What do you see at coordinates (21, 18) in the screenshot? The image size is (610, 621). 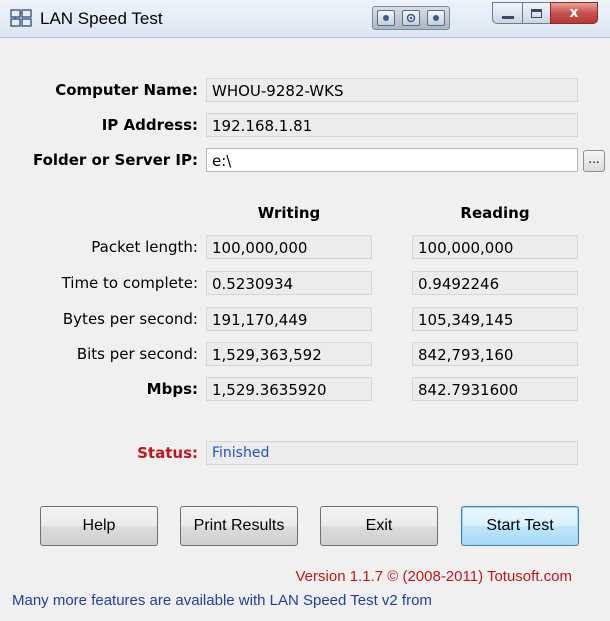 I see `app-icon` at bounding box center [21, 18].